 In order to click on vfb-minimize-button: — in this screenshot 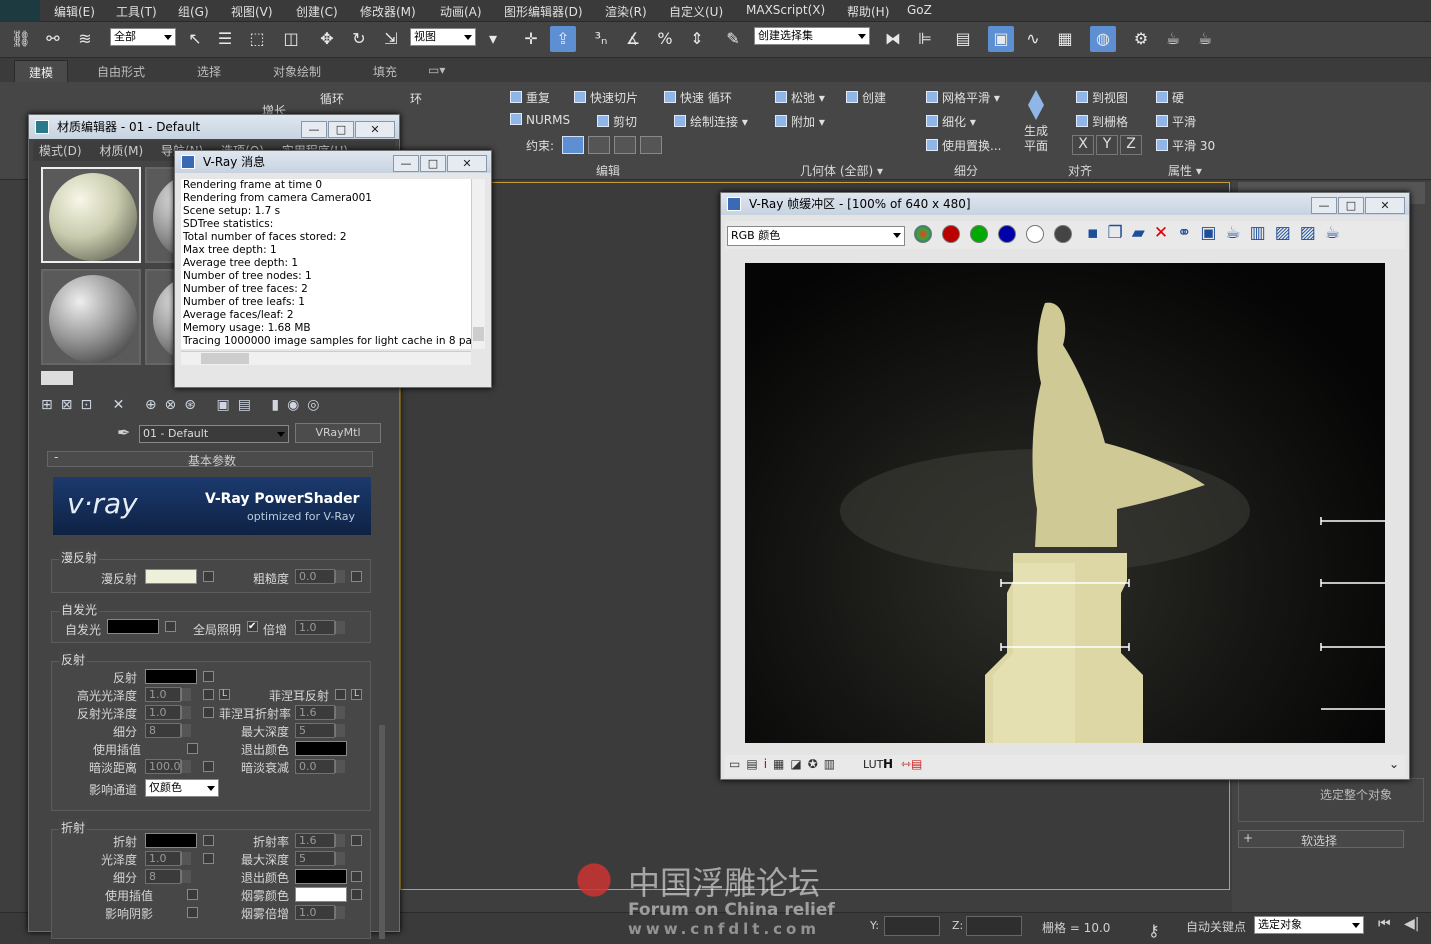, I will do `click(1324, 205)`.